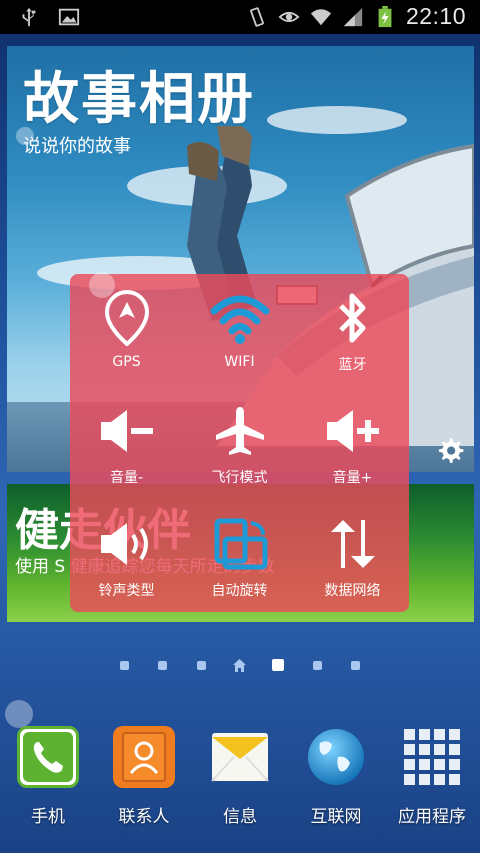 Image resolution: width=480 pixels, height=853 pixels. What do you see at coordinates (336, 757) in the screenshot?
I see `internet-icon` at bounding box center [336, 757].